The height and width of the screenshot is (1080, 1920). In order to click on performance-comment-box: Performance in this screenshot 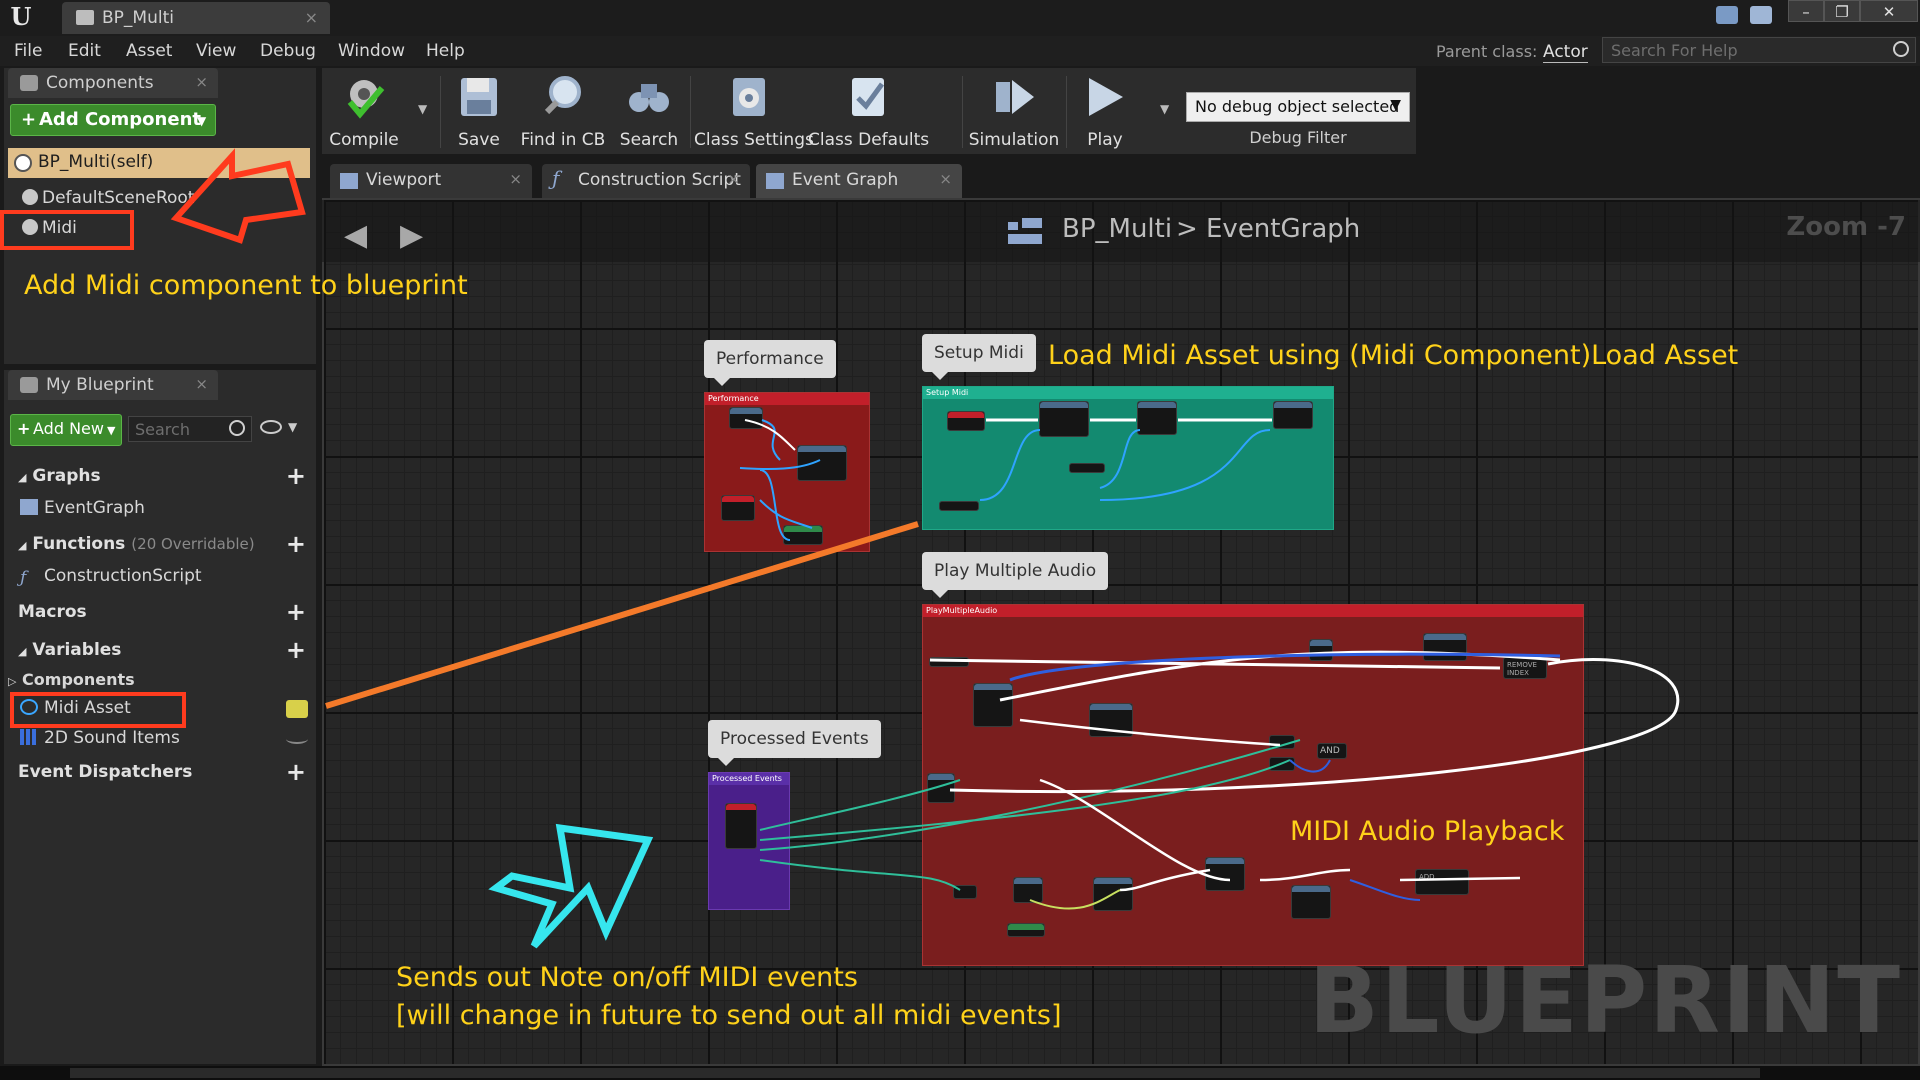, I will do `click(787, 472)`.